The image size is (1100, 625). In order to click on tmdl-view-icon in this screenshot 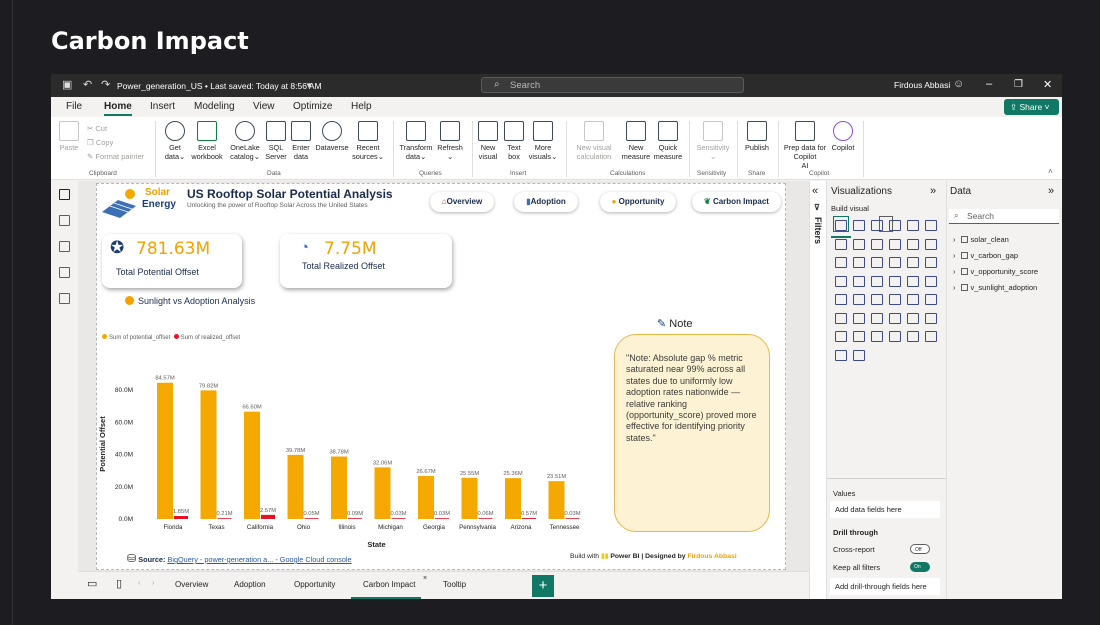, I will do `click(64, 298)`.